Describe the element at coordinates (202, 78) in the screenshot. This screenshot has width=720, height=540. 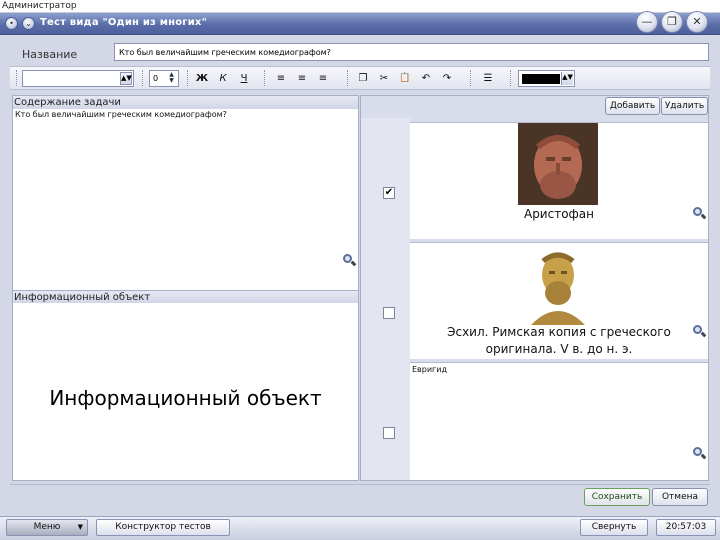
I see `bold-button: Ж` at that location.